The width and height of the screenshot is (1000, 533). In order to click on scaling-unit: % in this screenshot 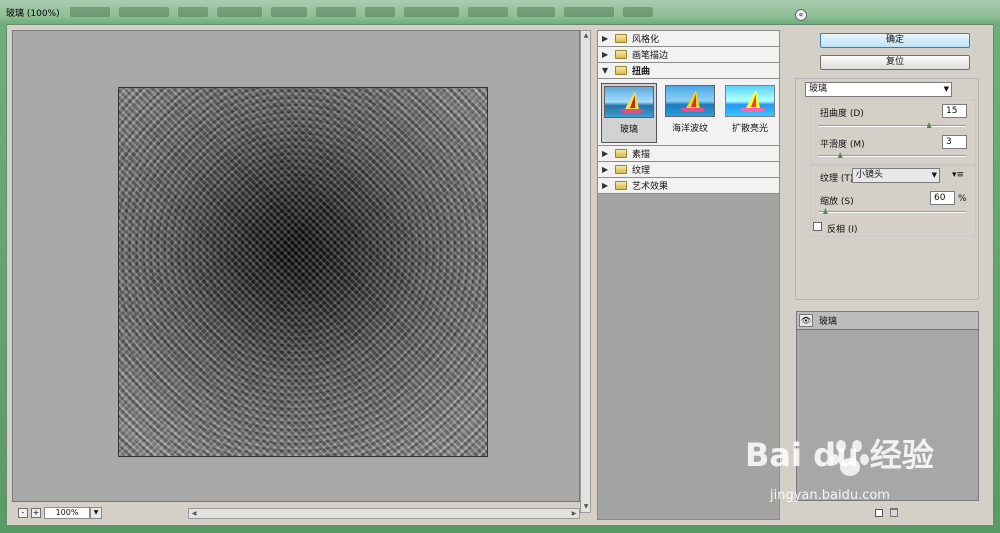, I will do `click(962, 199)`.